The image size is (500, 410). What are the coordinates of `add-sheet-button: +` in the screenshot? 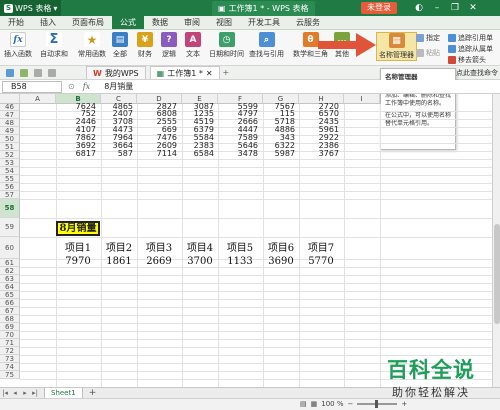 It's located at (93, 393).